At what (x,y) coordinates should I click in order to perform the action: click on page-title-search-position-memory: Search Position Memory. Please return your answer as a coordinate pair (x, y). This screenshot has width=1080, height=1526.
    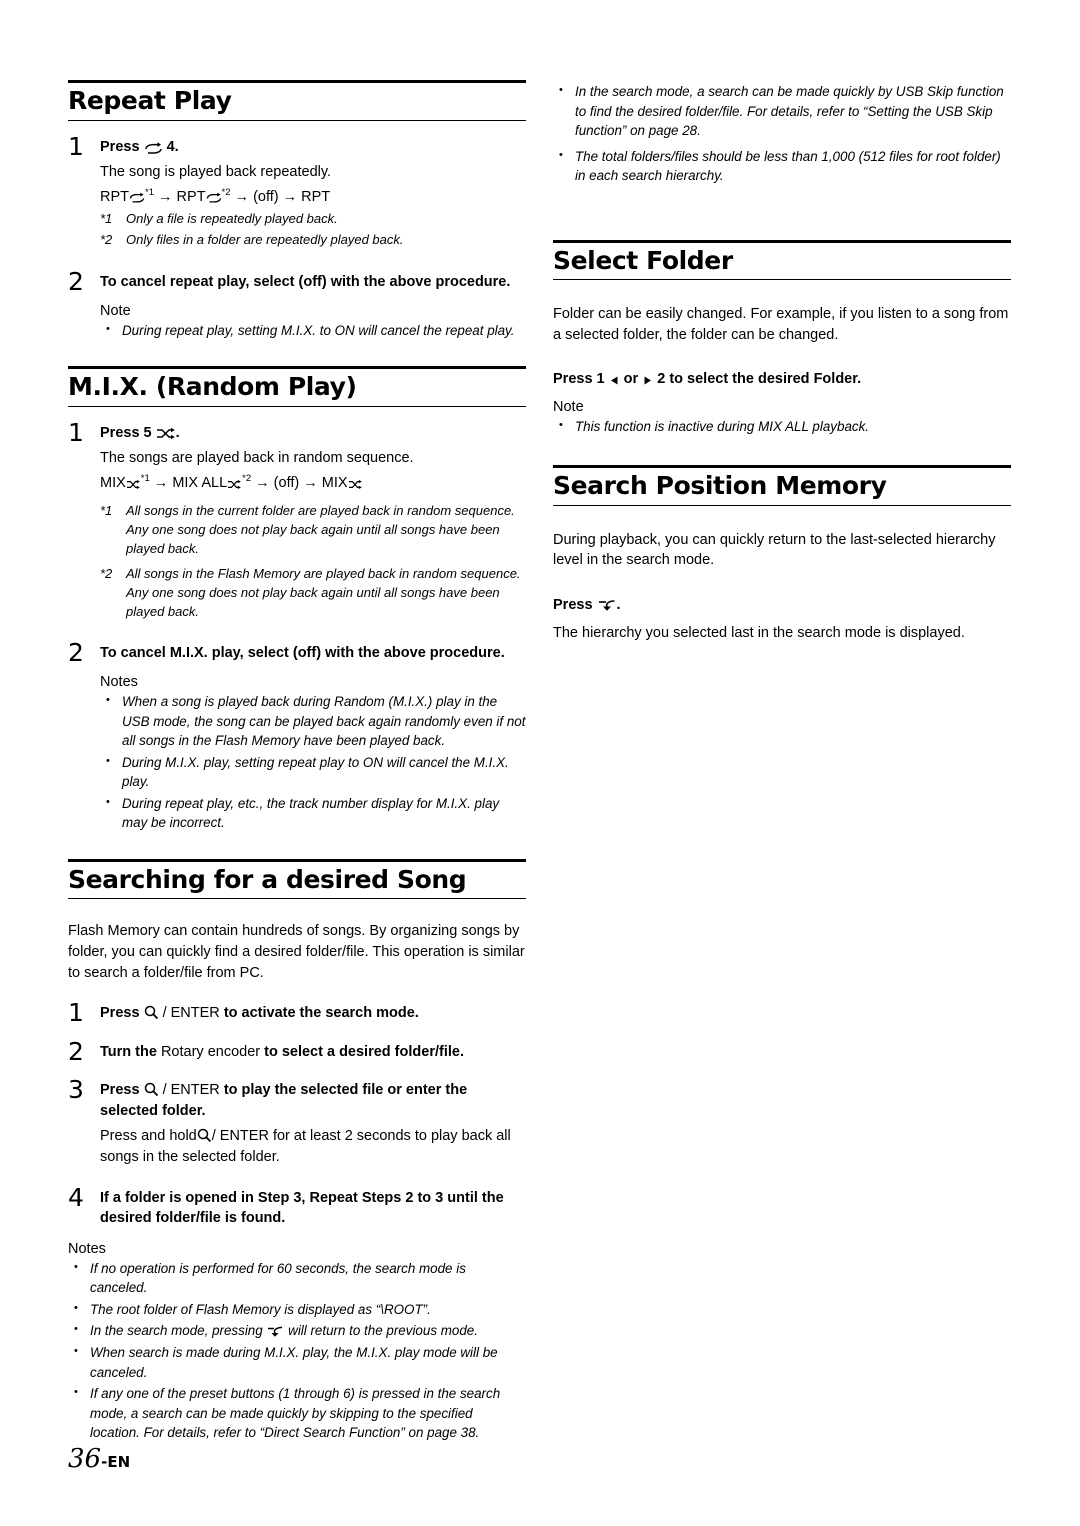
    Looking at the image, I should click on (720, 486).